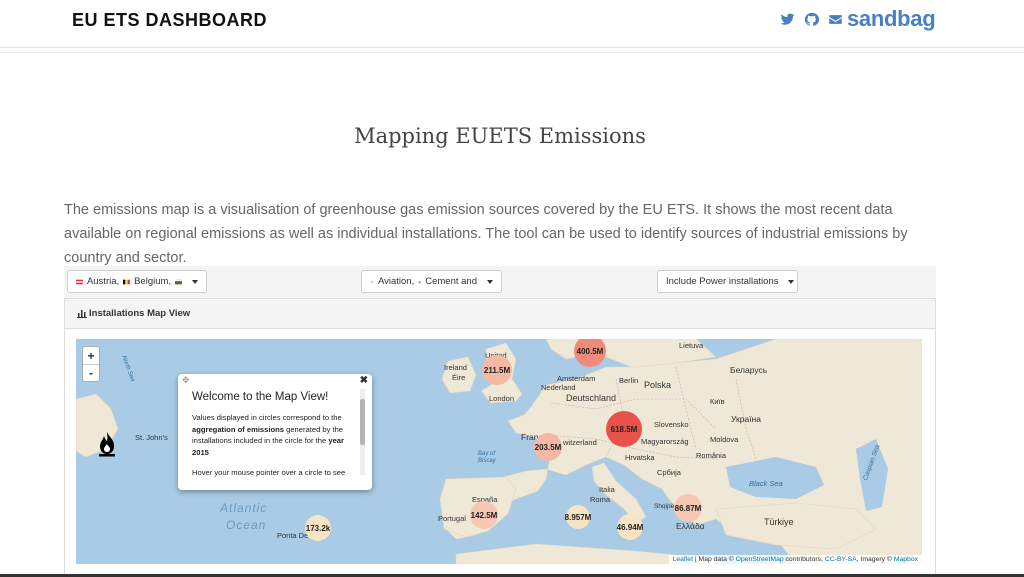 The height and width of the screenshot is (577, 1024). I want to click on license-link: CC-BY-SA, so click(841, 559).